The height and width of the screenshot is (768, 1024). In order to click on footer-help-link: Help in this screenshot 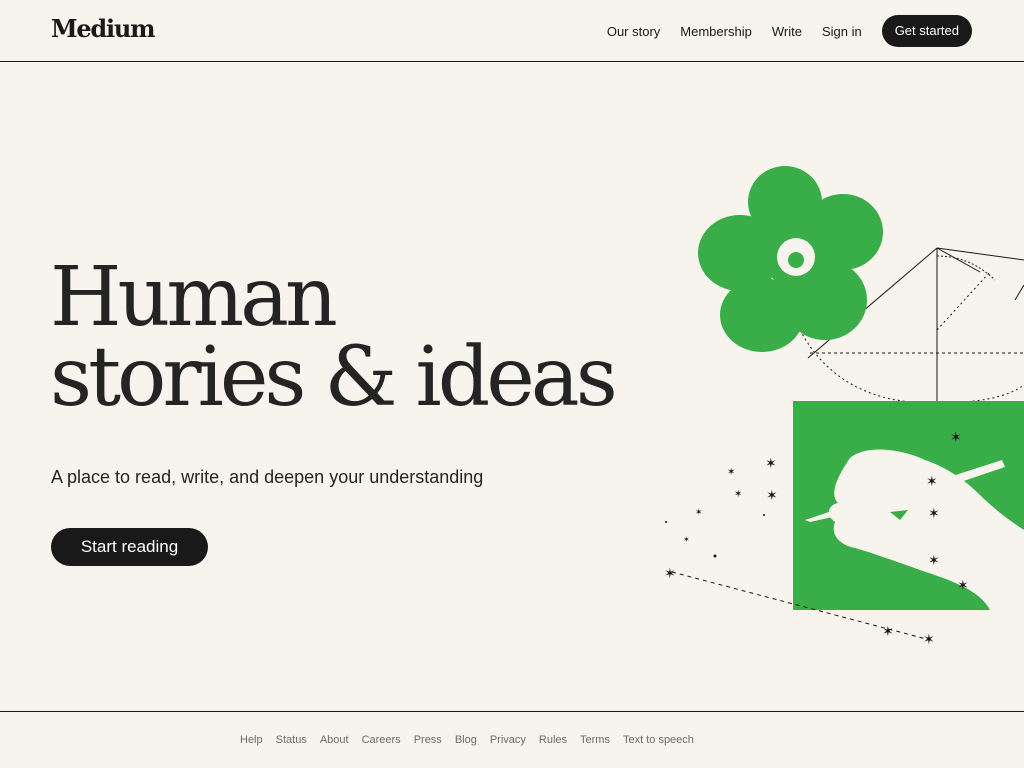, I will do `click(251, 740)`.